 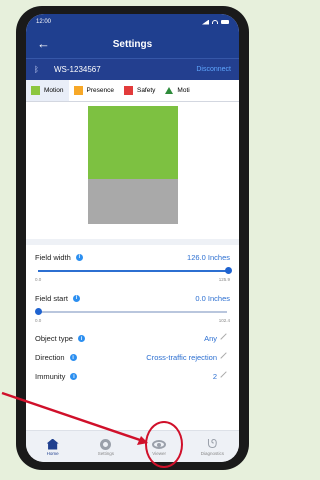 What do you see at coordinates (183, 90) in the screenshot?
I see `tab-label: Moti` at bounding box center [183, 90].